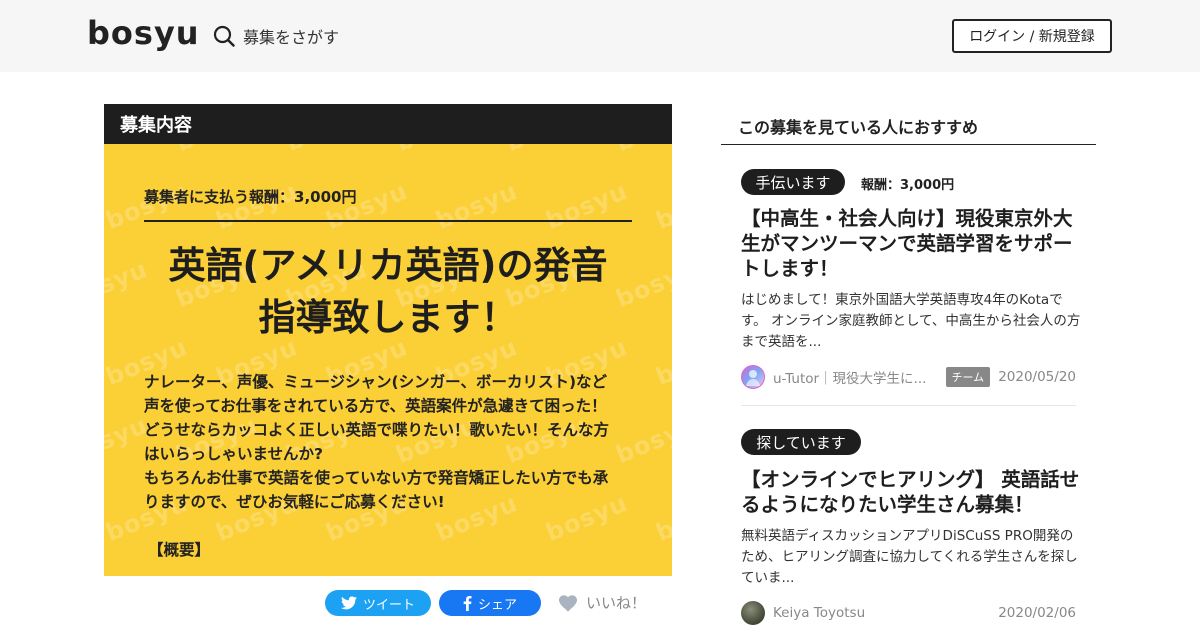 The image size is (1200, 630). I want to click on post-date: 2020/02/06, so click(1037, 613).